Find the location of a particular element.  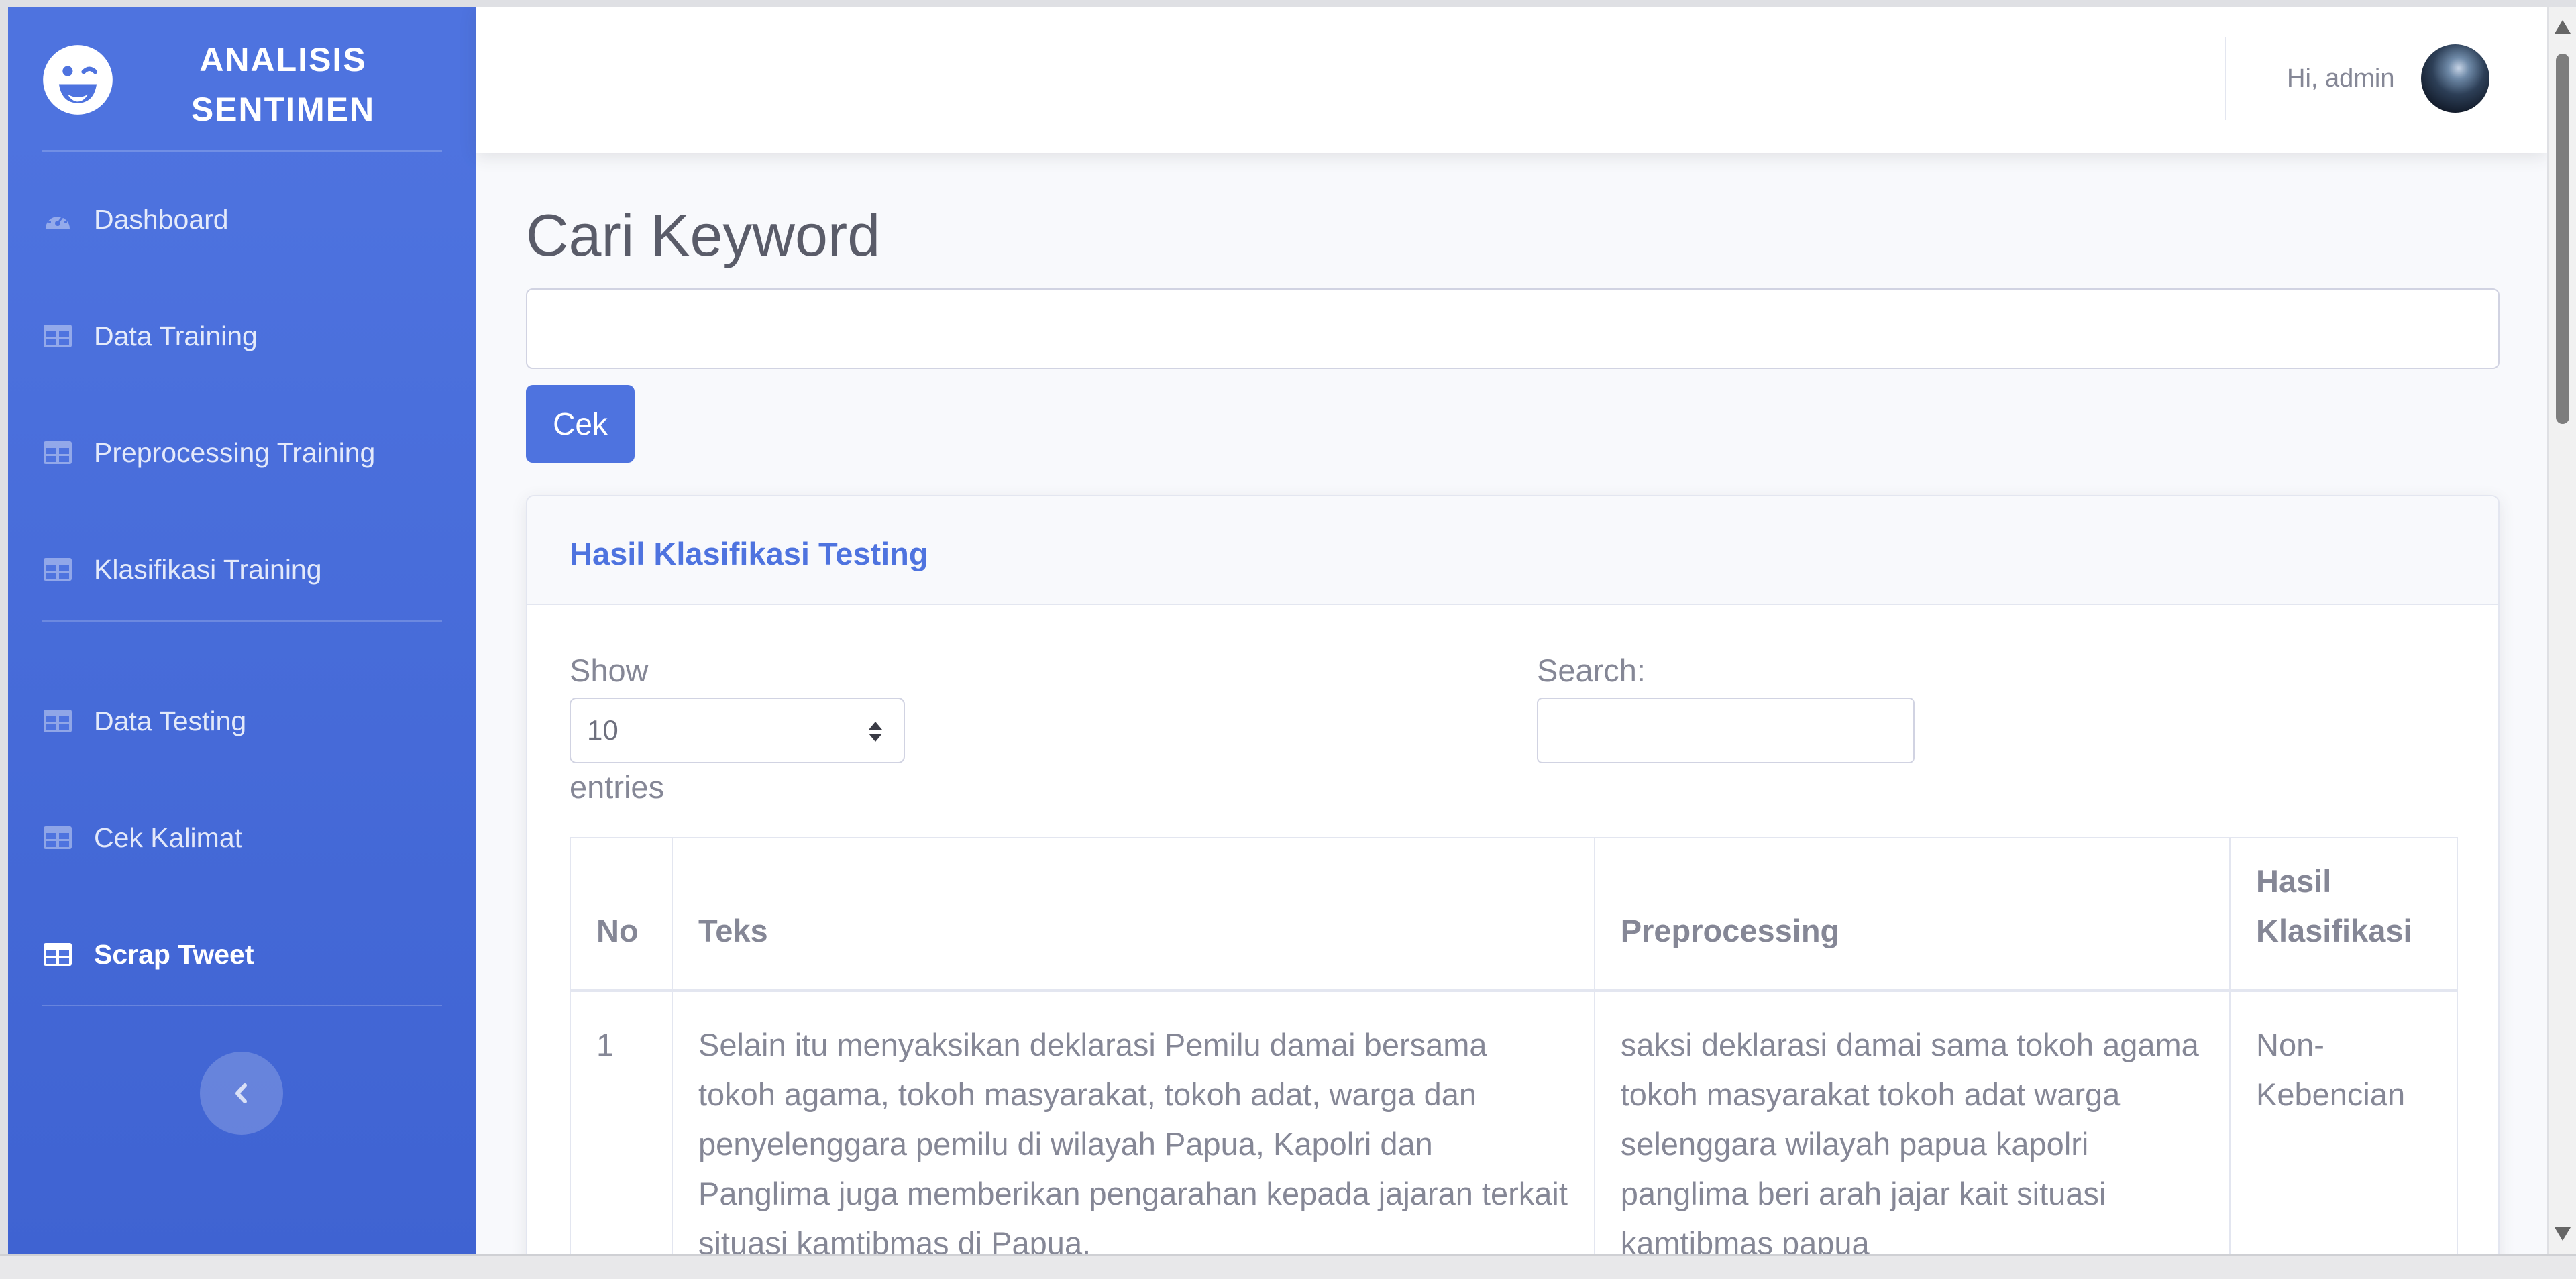

sidebar-brand: ANALISIS SENTIMEN is located at coordinates (242, 79).